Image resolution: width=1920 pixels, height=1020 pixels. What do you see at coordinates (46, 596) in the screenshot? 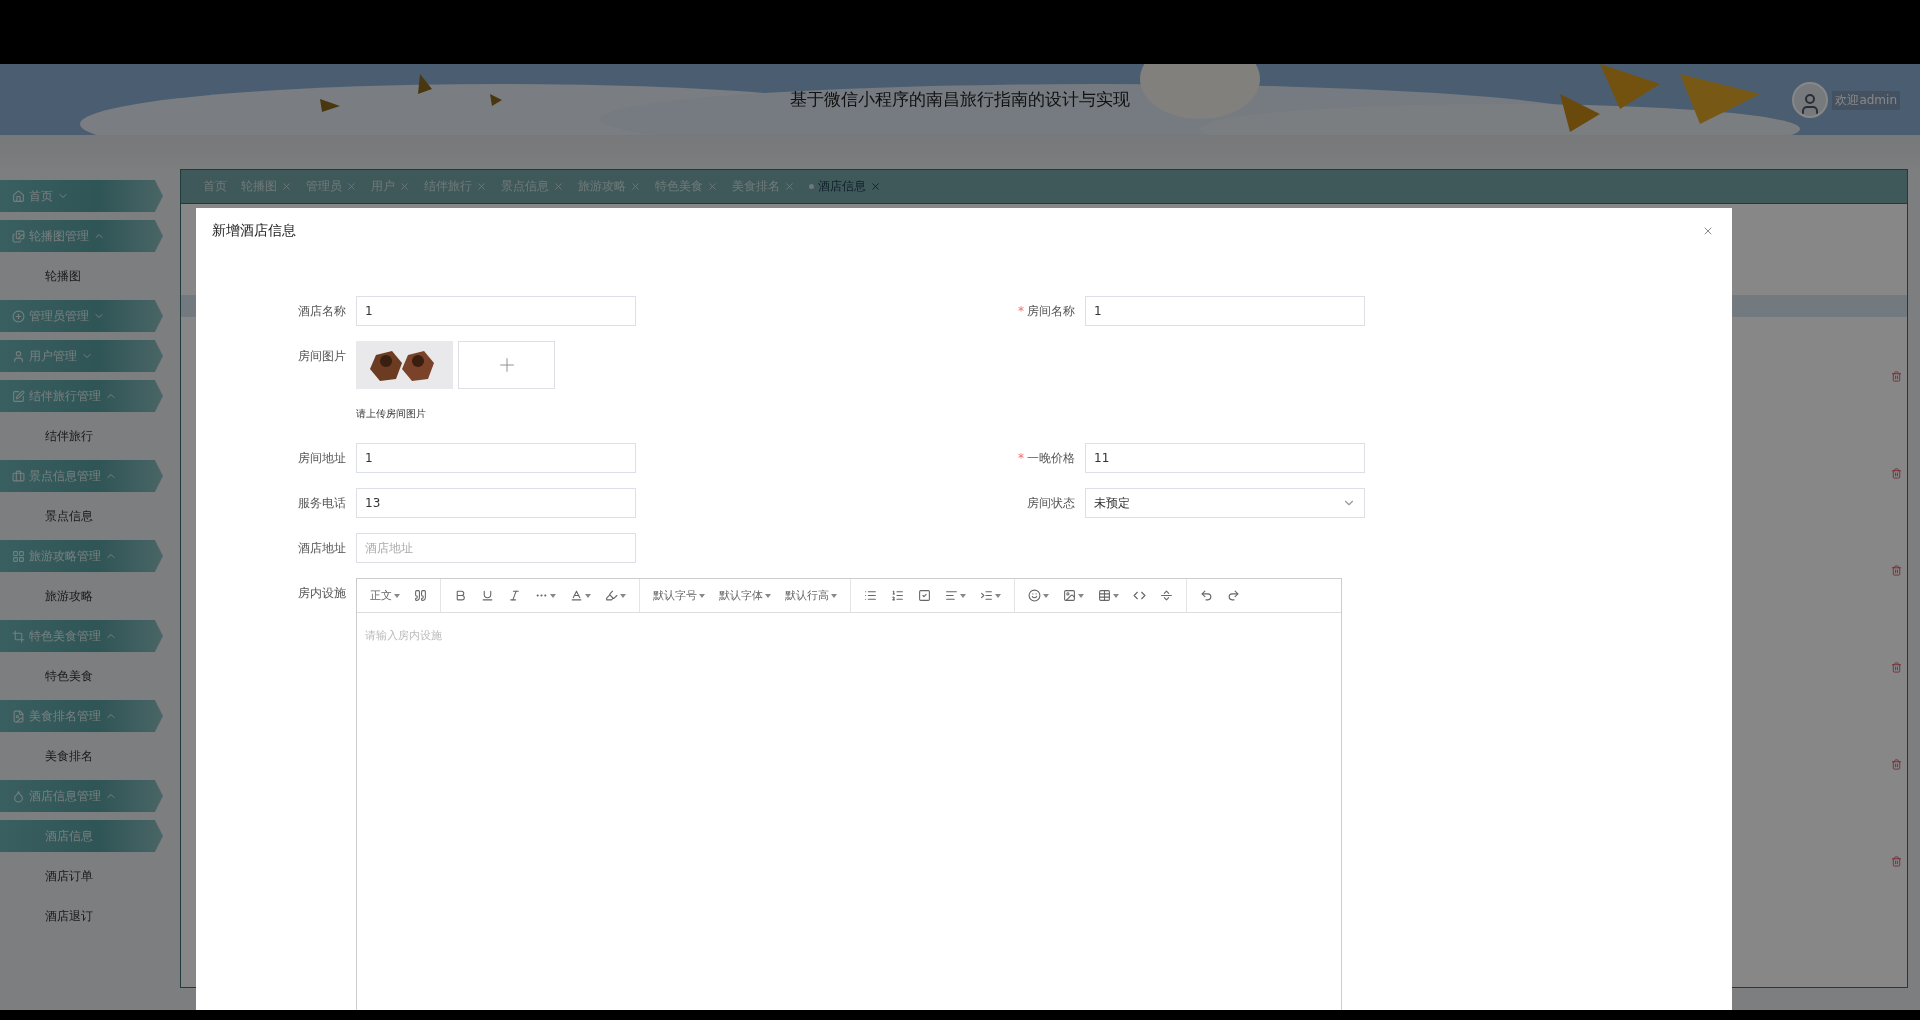
I see `menu-item: 旅游攻略` at bounding box center [46, 596].